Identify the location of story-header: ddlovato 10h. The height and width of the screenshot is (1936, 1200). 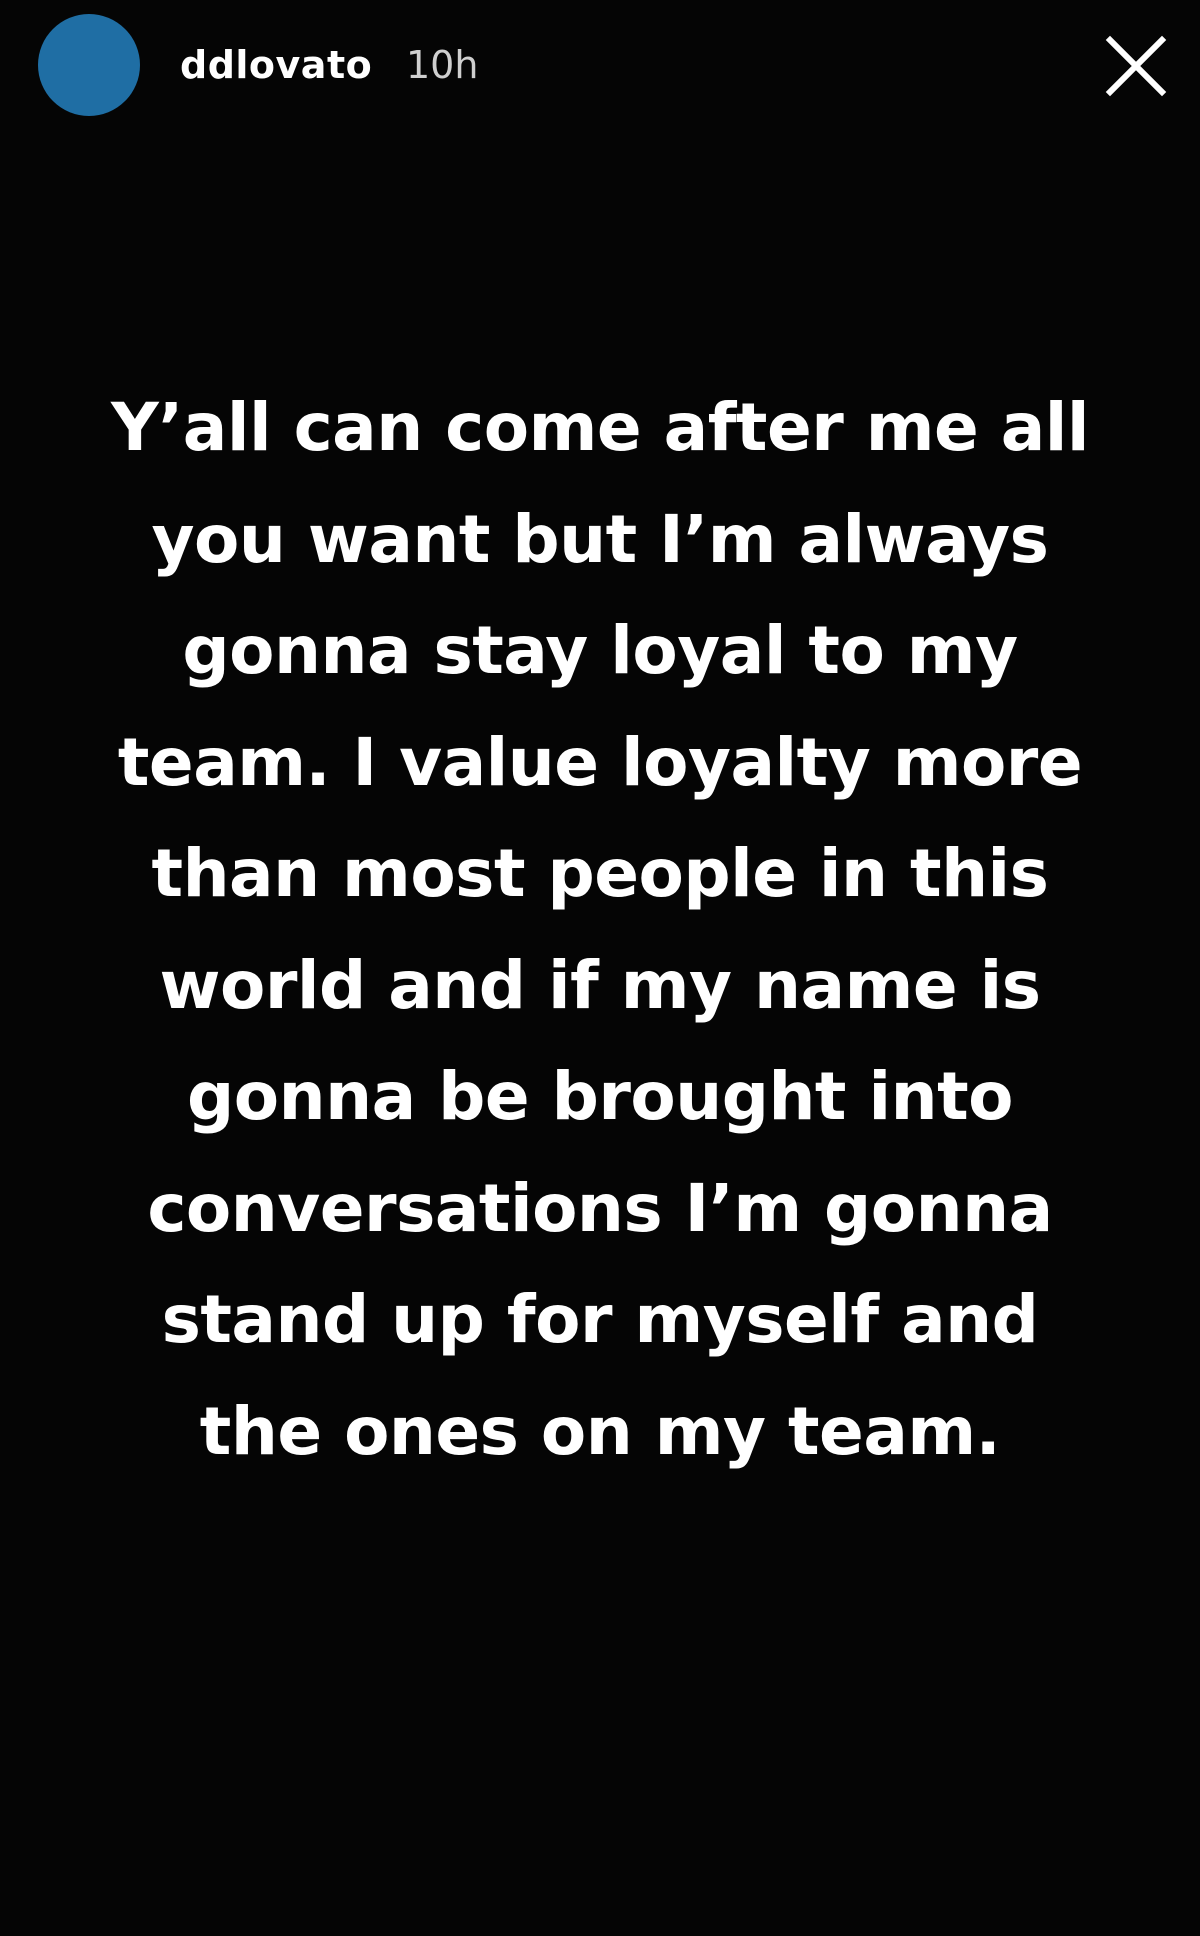
(600, 65).